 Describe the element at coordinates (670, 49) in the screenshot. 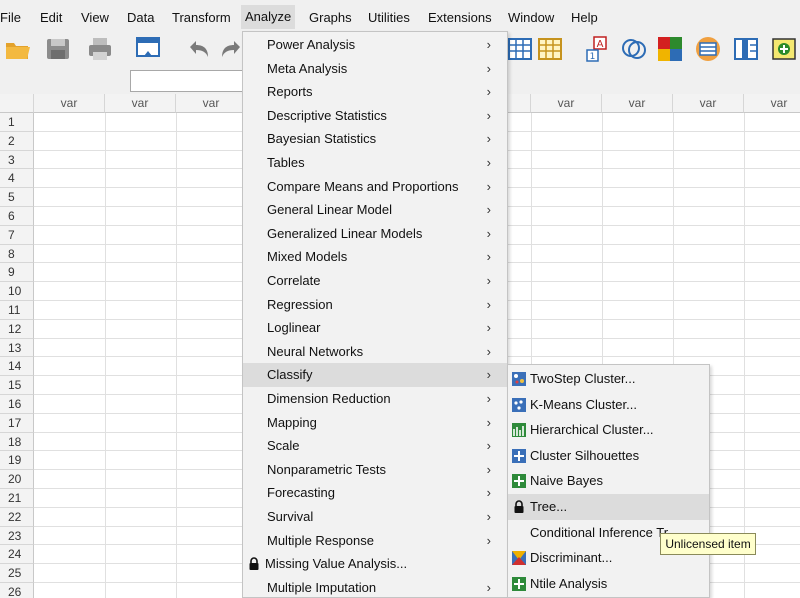

I see `color-blocks-icon` at that location.